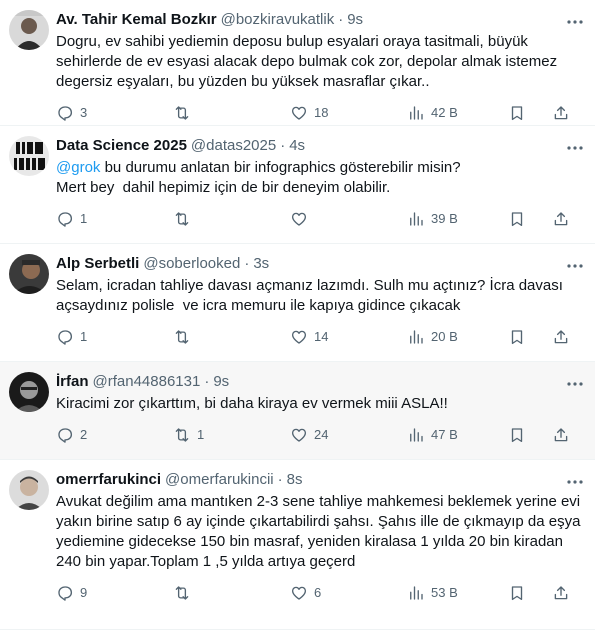  I want to click on like-button: 24, so click(309, 435).